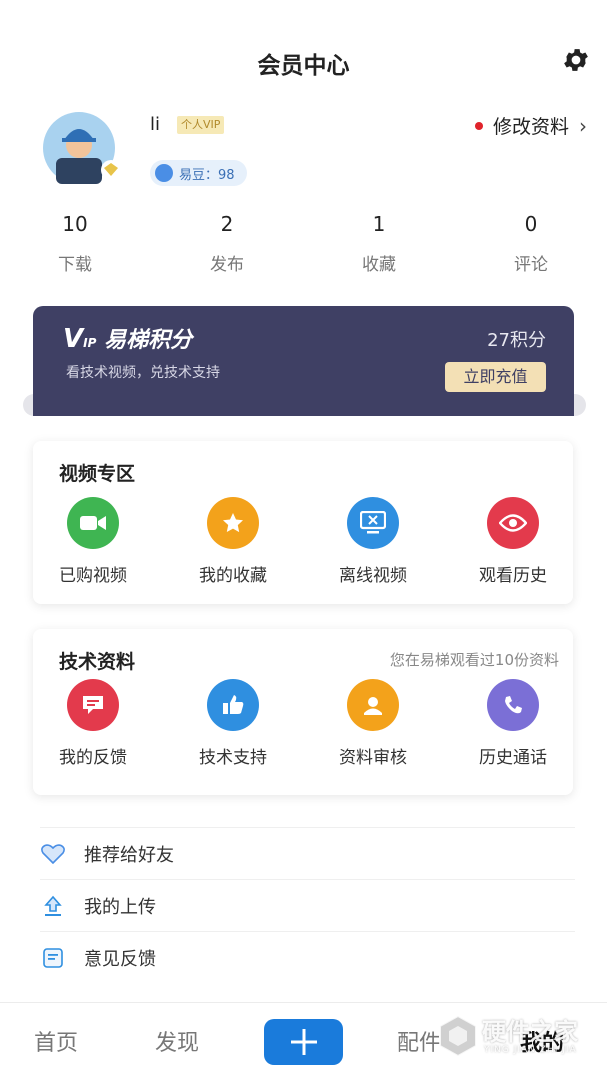  I want to click on monitor-icon, so click(373, 523).